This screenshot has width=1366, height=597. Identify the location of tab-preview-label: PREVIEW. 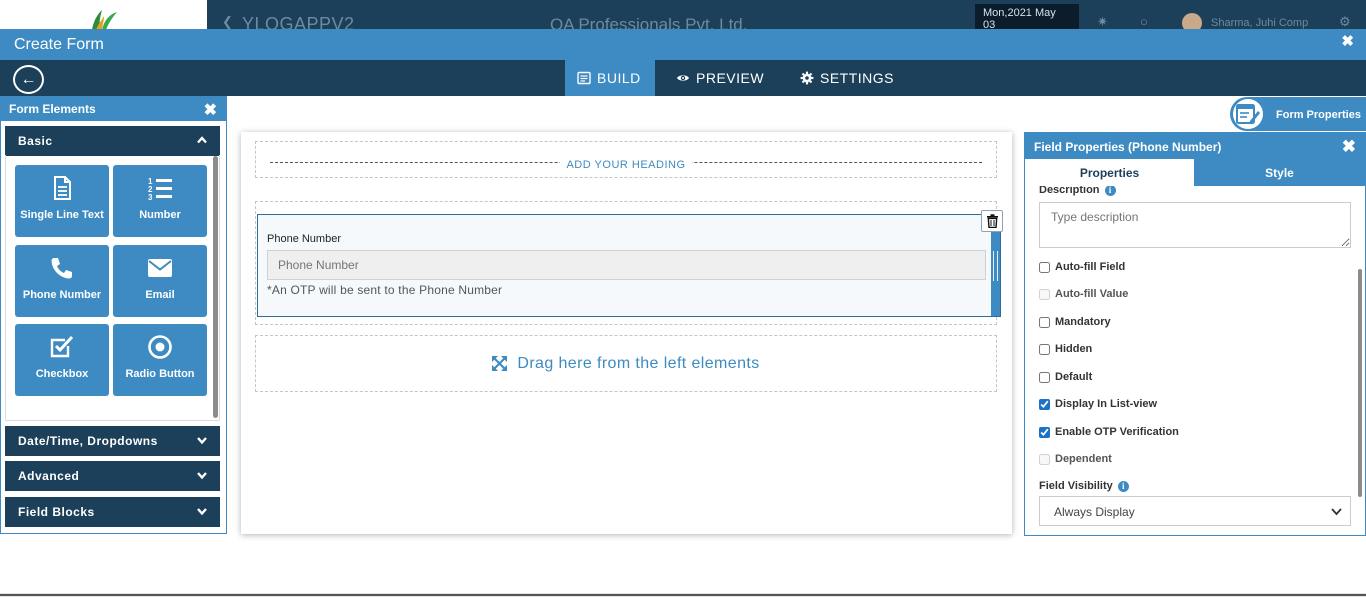
(730, 78).